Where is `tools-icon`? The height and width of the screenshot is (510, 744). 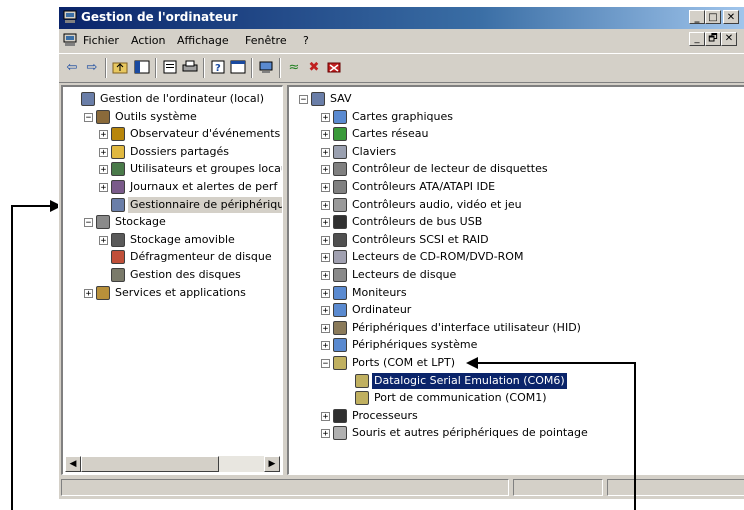 tools-icon is located at coordinates (103, 116).